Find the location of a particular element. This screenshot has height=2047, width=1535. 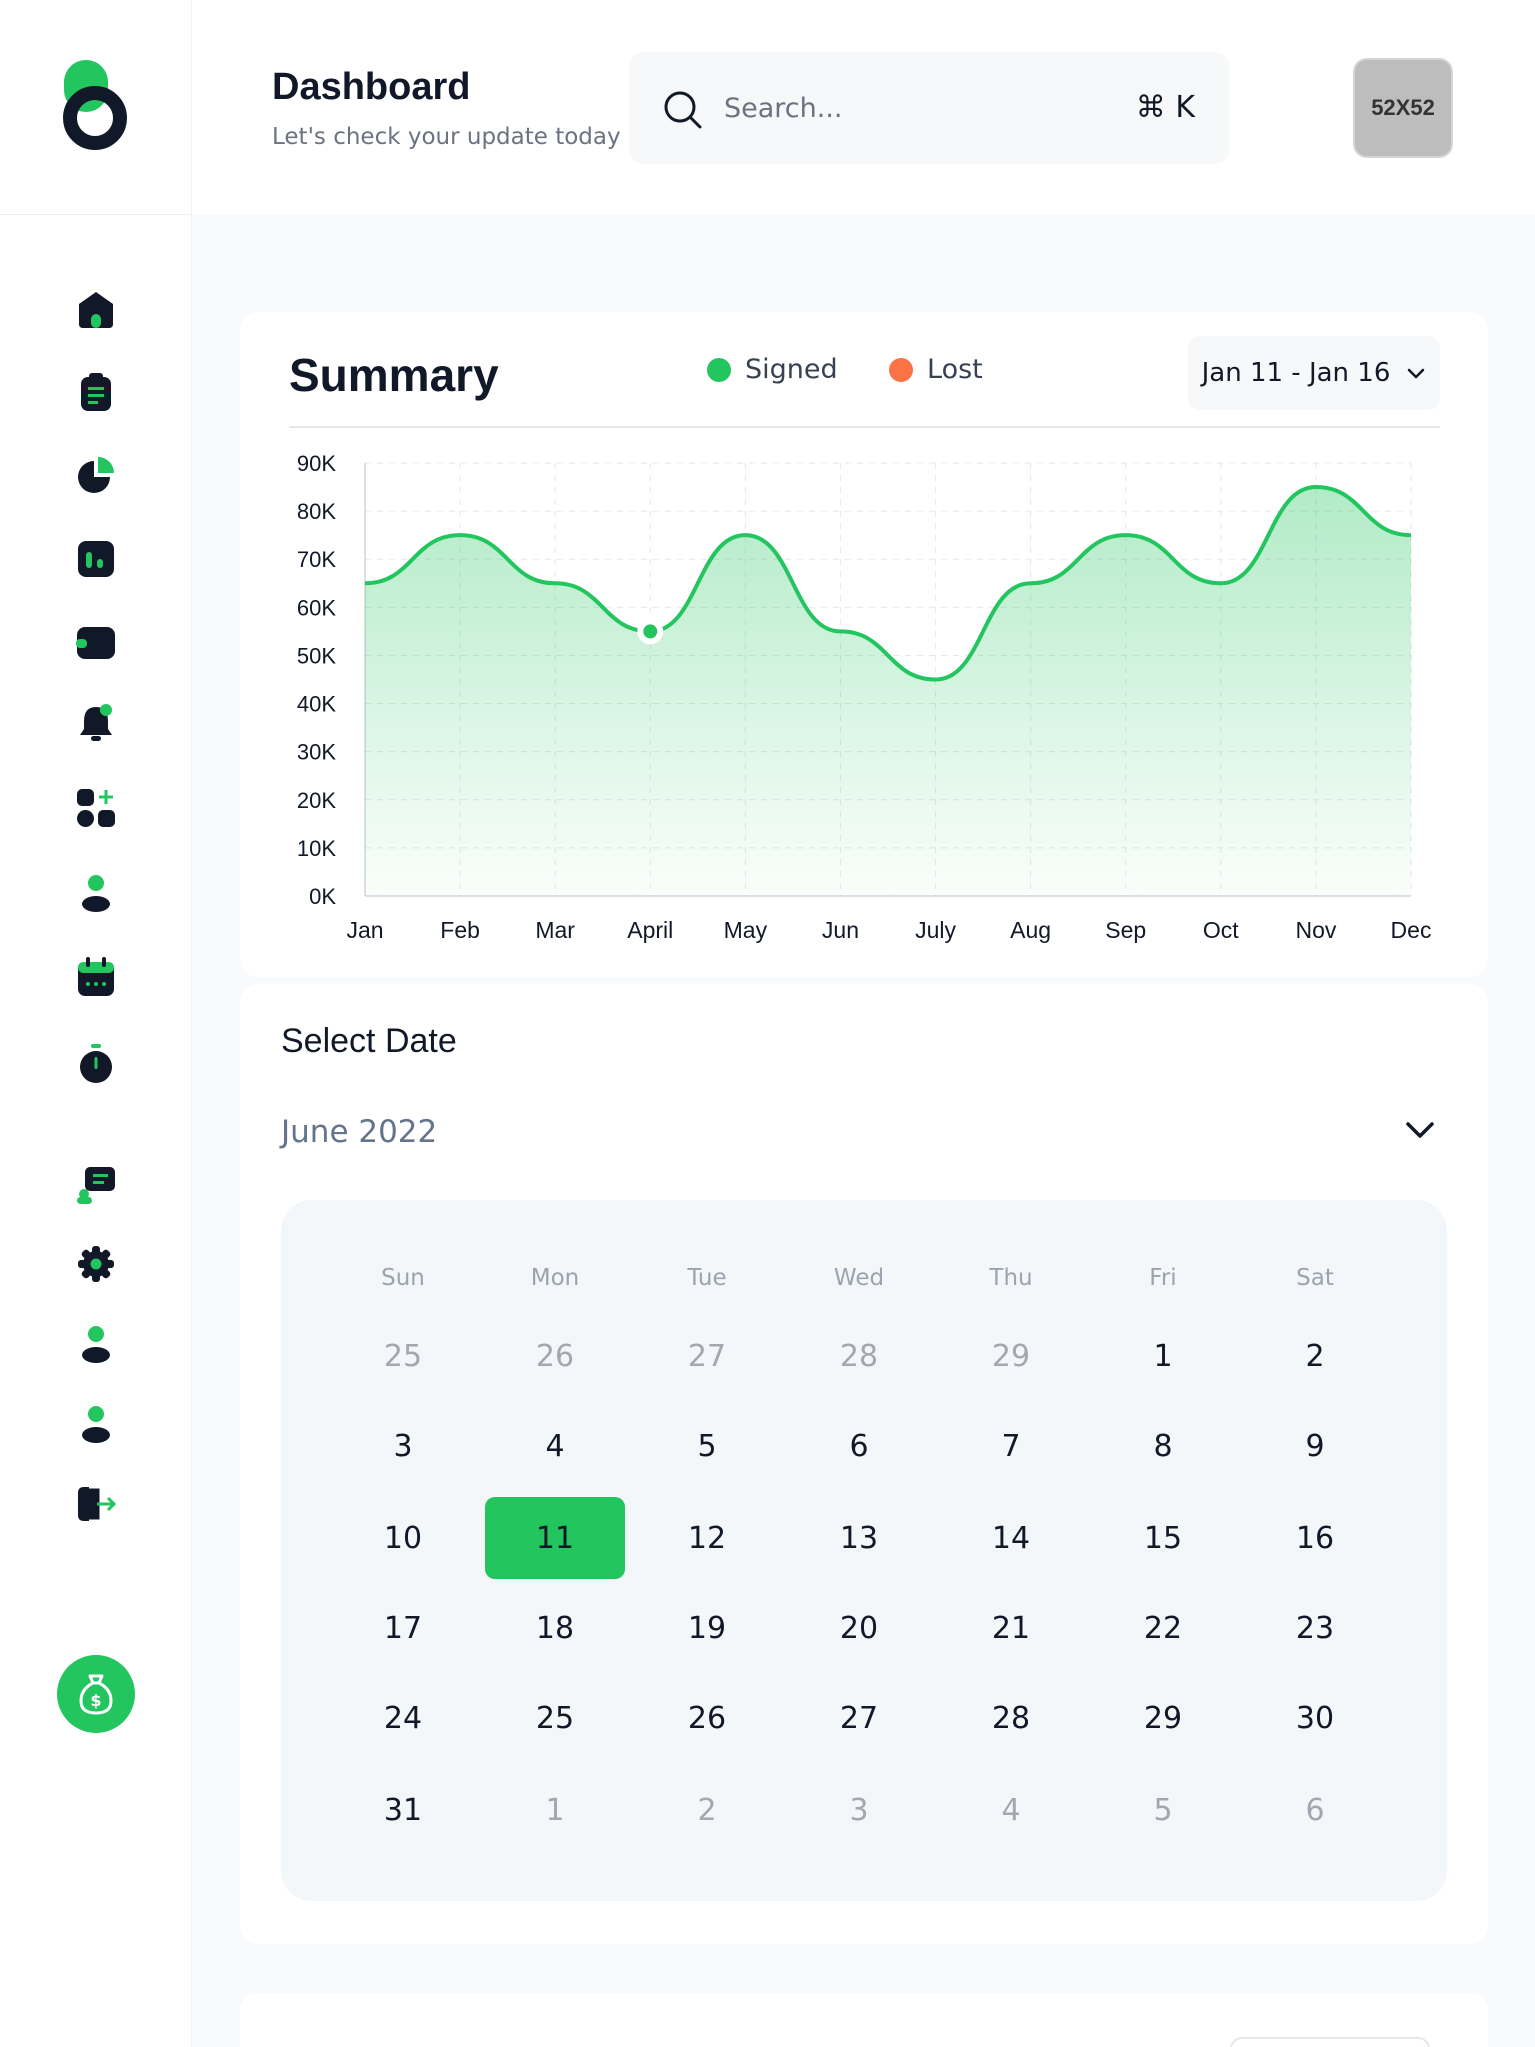

x-tick-label: Feb is located at coordinates (460, 930).